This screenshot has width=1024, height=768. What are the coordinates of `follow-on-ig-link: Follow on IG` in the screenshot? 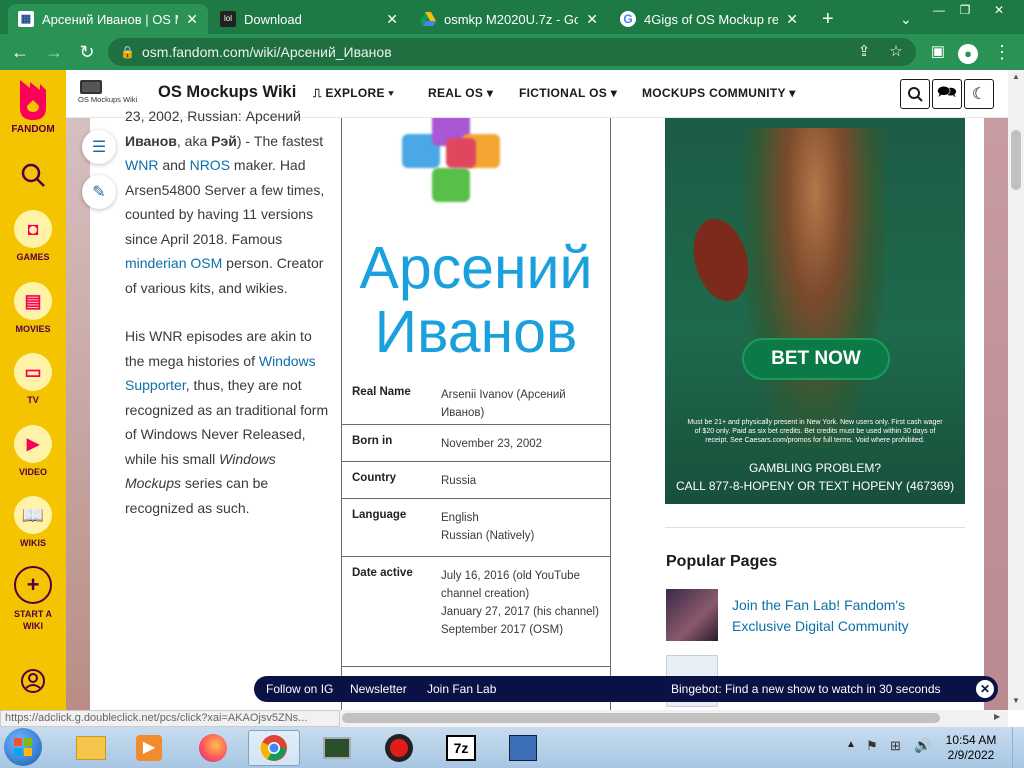 It's located at (299, 689).